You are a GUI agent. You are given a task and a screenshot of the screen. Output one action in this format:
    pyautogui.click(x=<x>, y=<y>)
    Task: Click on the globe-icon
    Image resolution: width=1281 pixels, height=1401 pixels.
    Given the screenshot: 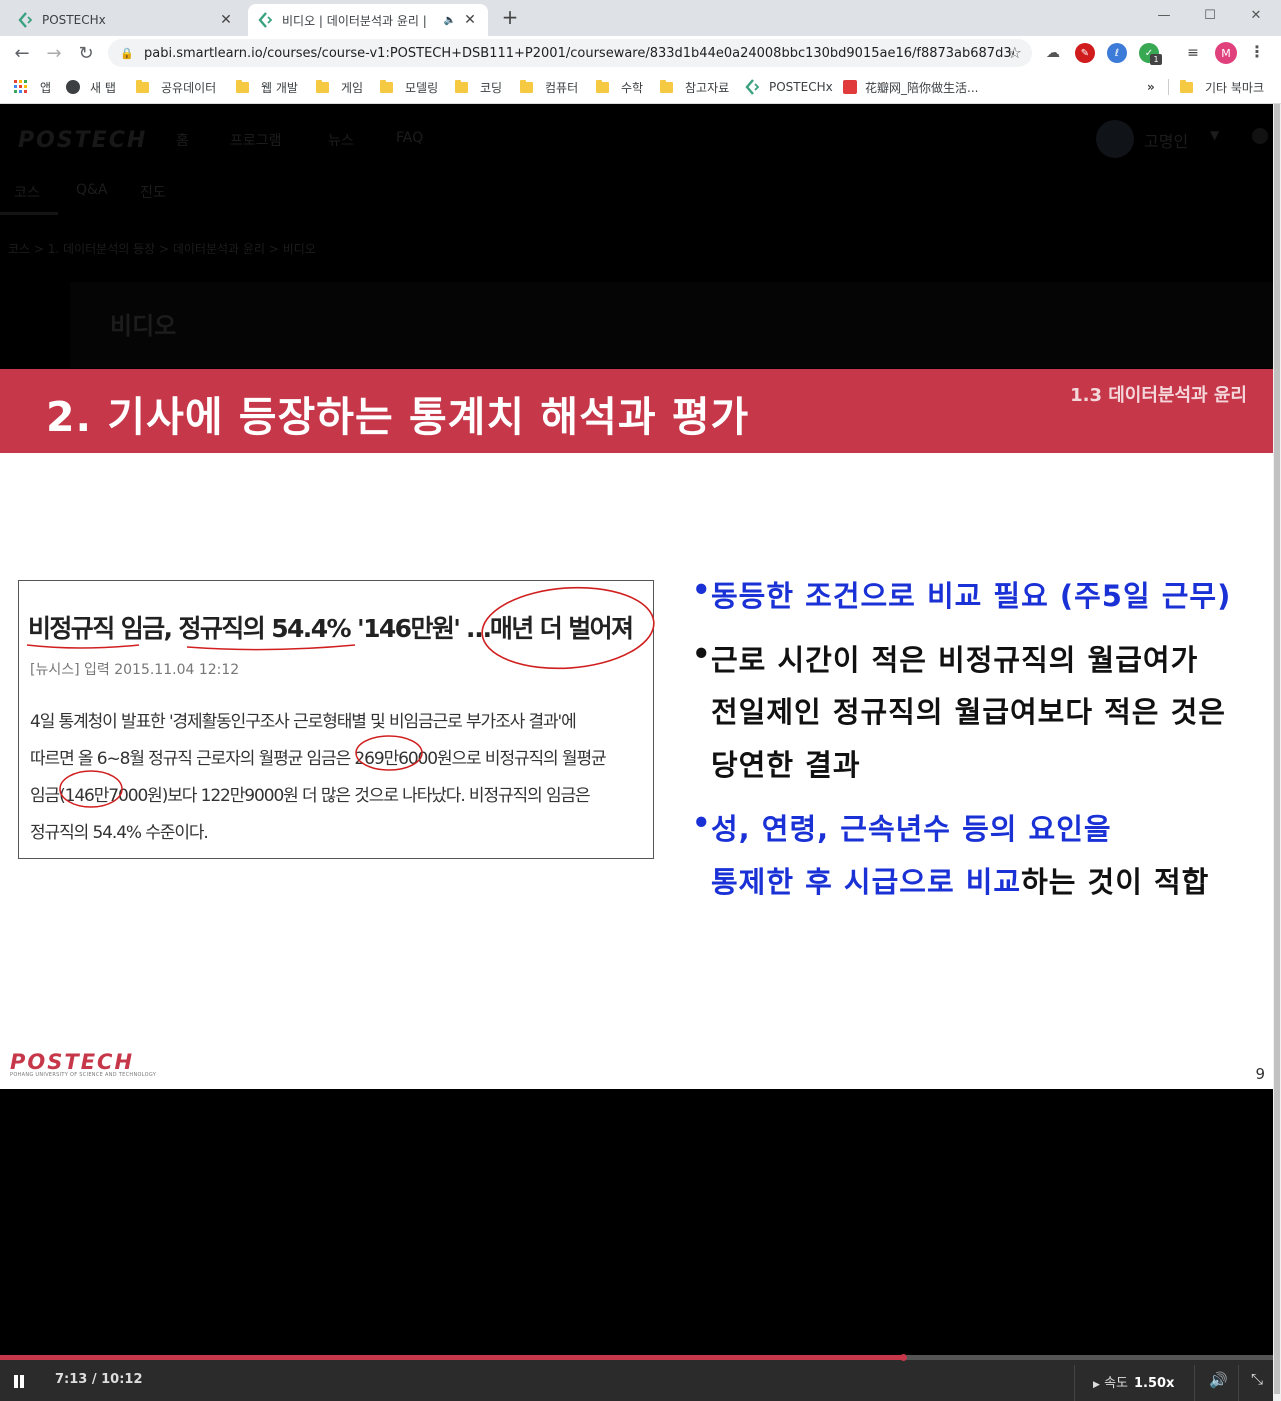 What is the action you would take?
    pyautogui.click(x=1260, y=136)
    